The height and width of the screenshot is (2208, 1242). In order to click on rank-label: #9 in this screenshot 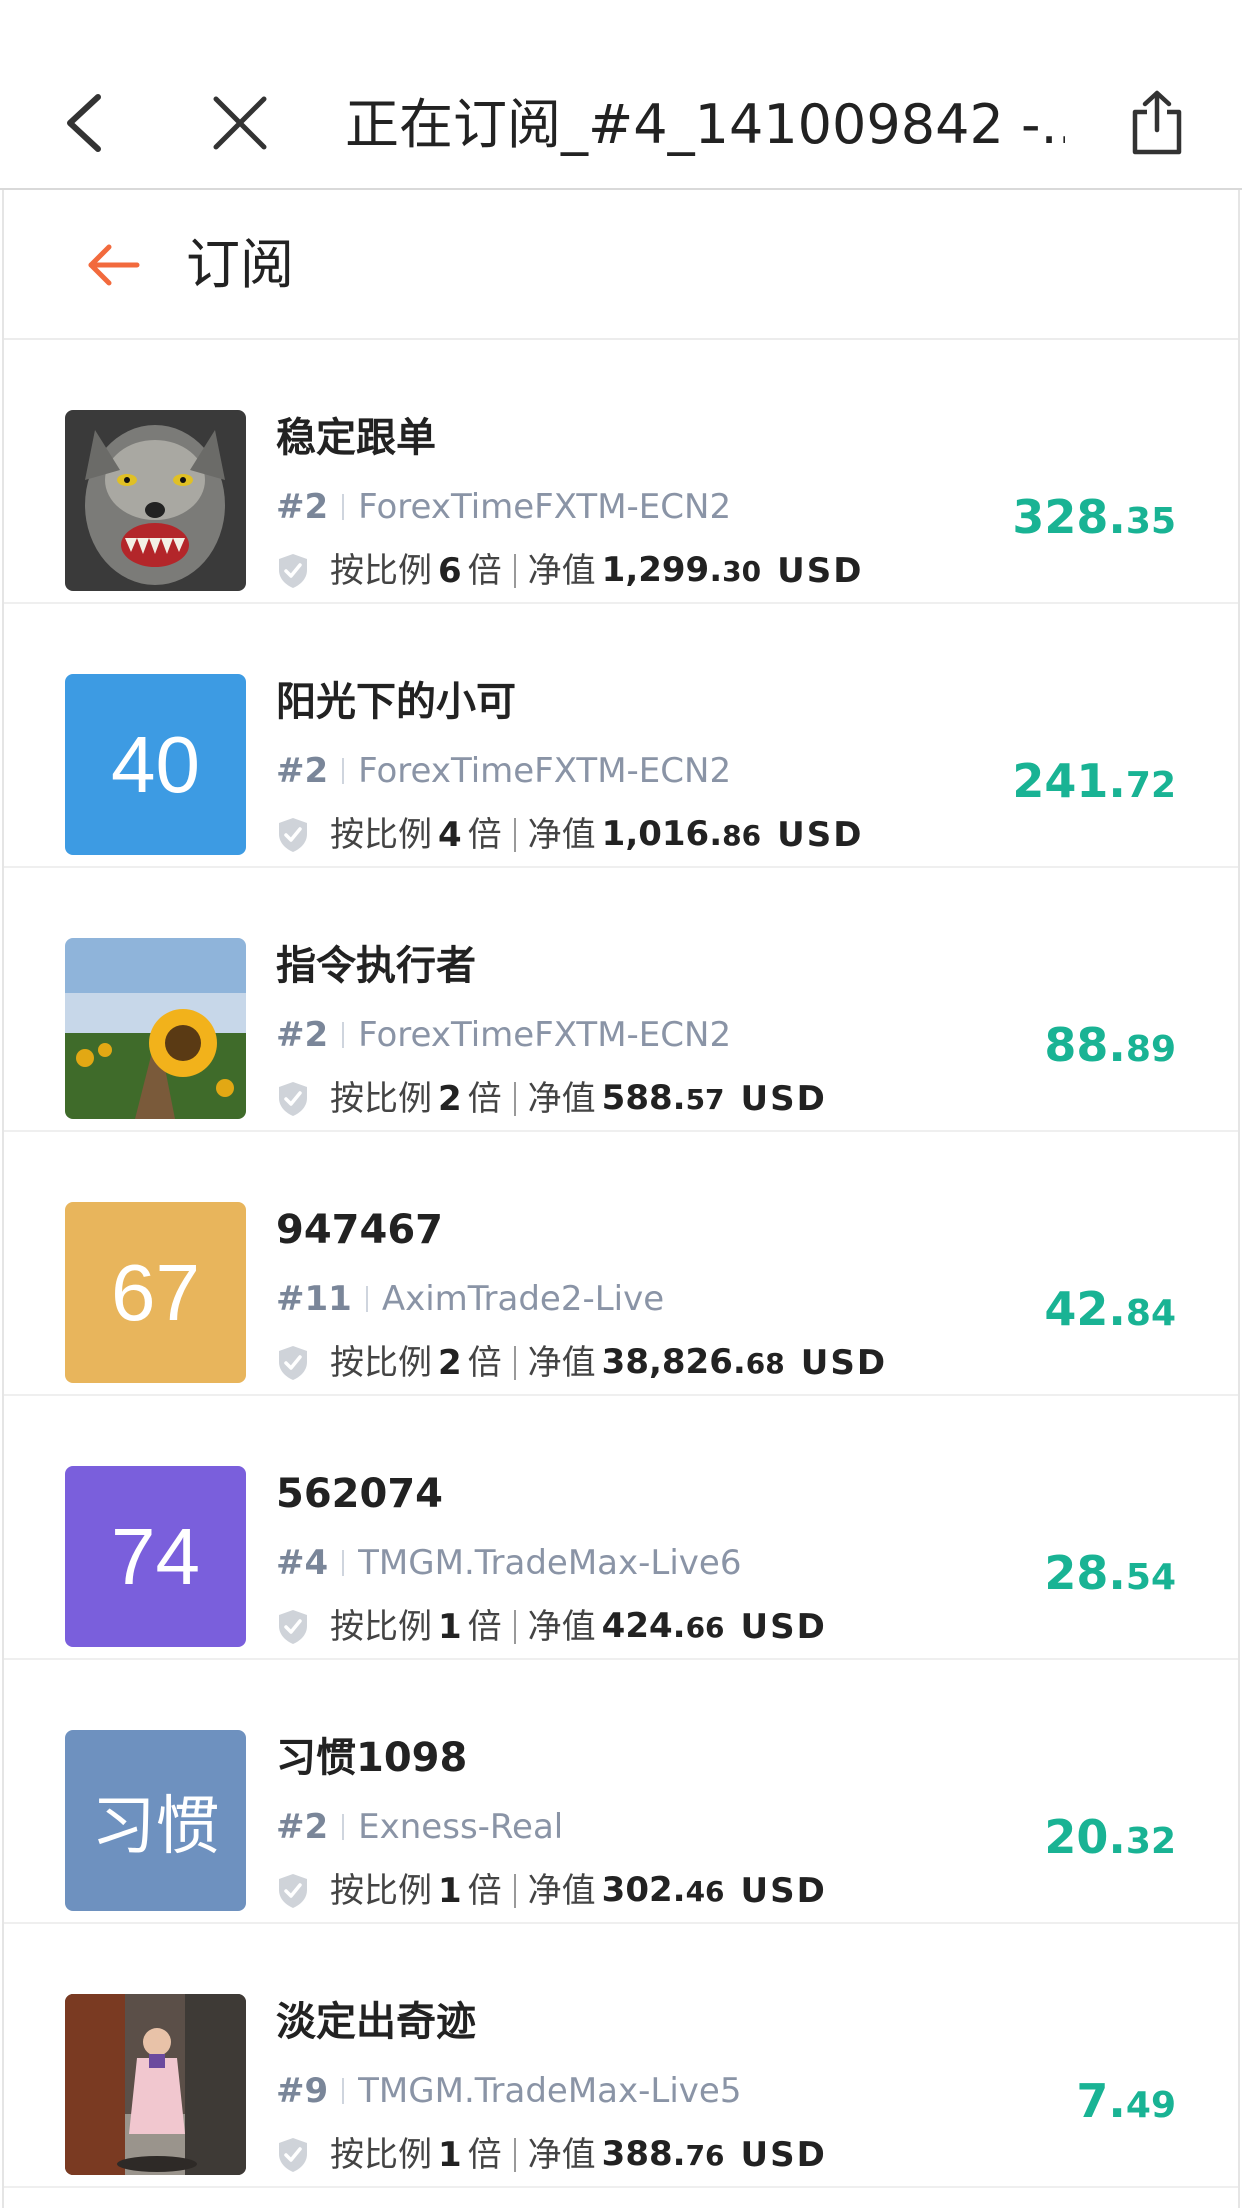, I will do `click(302, 2091)`.